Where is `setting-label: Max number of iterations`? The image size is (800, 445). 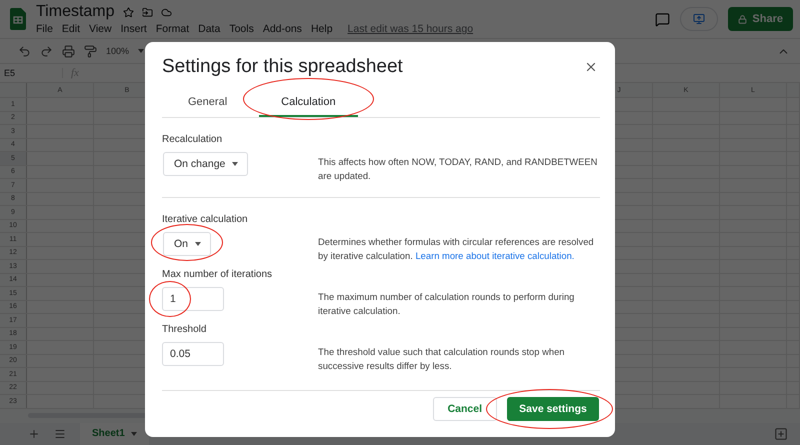 setting-label: Max number of iterations is located at coordinates (218, 274).